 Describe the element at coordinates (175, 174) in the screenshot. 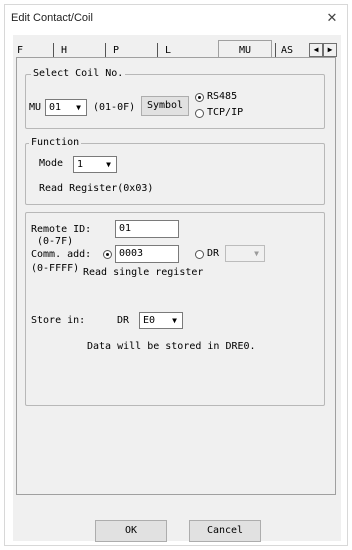

I see `function-group` at that location.